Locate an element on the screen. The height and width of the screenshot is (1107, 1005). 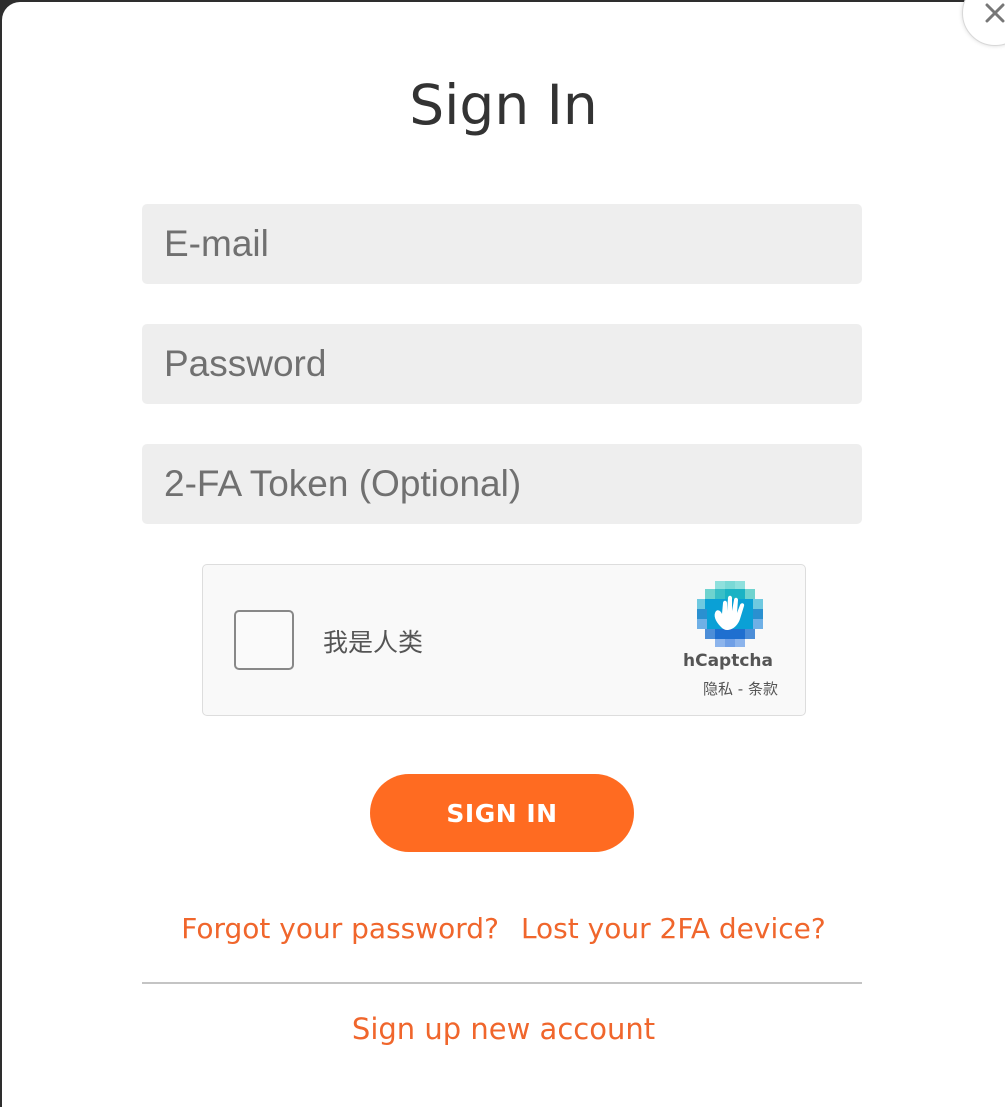
signup-row: Sign up new account is located at coordinates (503, 1029).